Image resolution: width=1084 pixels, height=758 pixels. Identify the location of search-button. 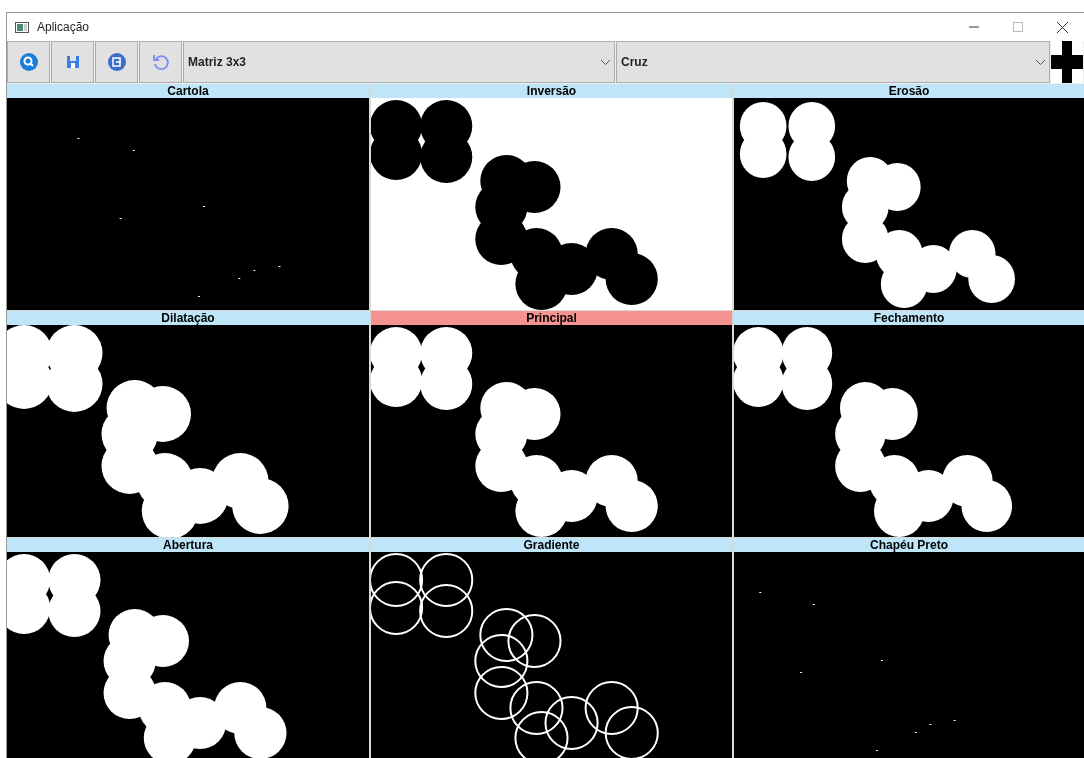
(28, 62).